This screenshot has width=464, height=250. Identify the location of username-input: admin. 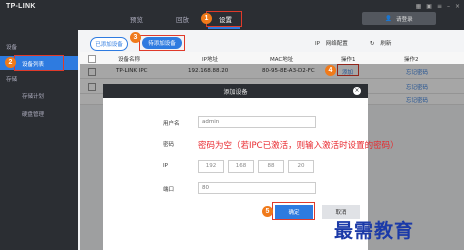
(257, 122).